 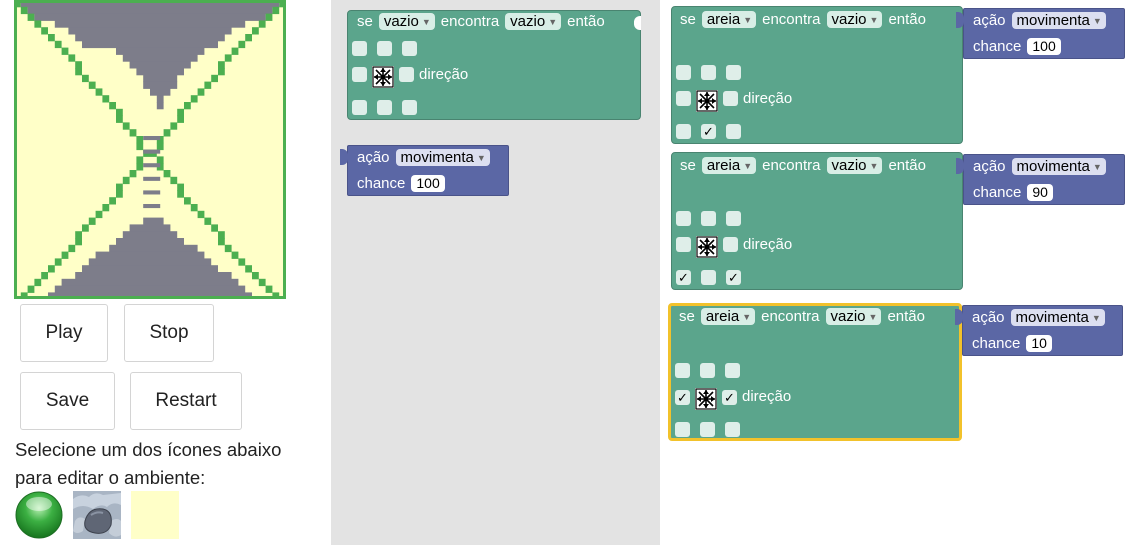 What do you see at coordinates (806, 19) in the screenshot?
I see `rule-header: se areia ▼ encontra vazio ▼ então` at bounding box center [806, 19].